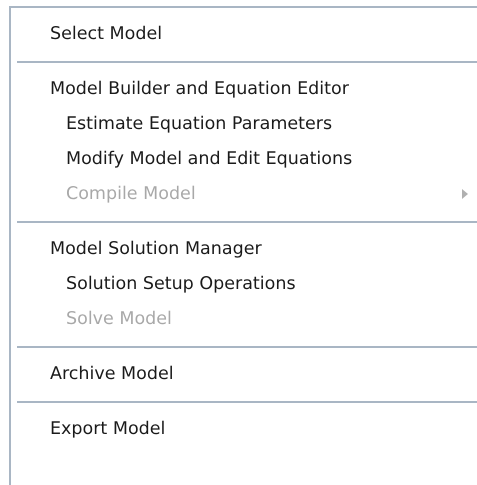 Image resolution: width=477 pixels, height=485 pixels. I want to click on menu-item: Modify Model and Edit Equations, so click(244, 158).